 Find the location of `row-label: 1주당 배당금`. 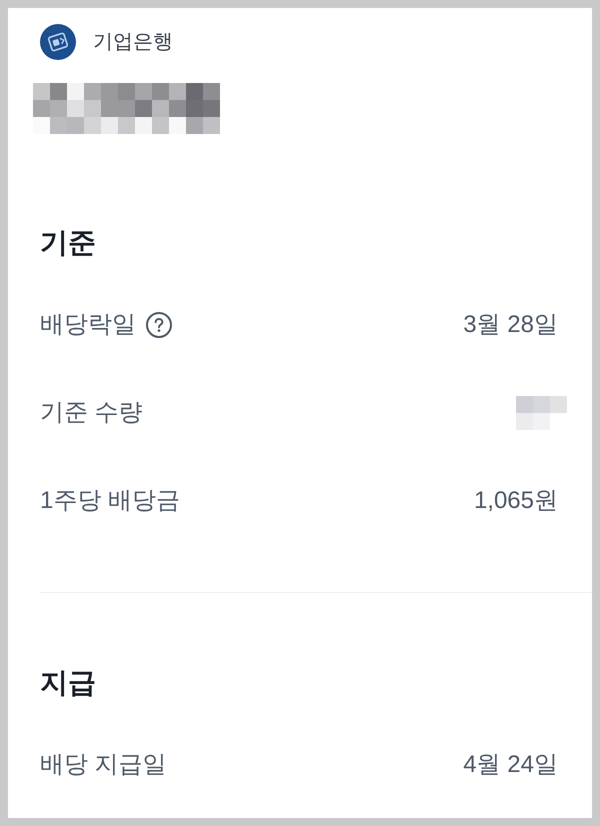

row-label: 1주당 배당금 is located at coordinates (110, 501).